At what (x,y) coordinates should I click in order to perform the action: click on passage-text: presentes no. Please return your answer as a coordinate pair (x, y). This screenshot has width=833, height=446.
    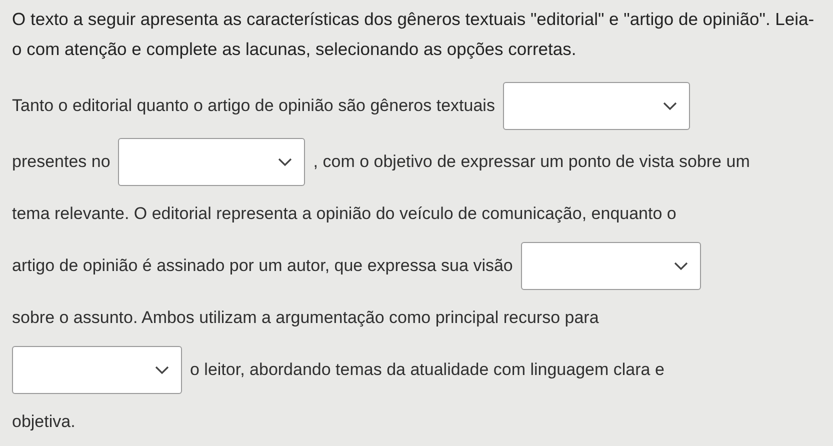
    Looking at the image, I should click on (61, 162).